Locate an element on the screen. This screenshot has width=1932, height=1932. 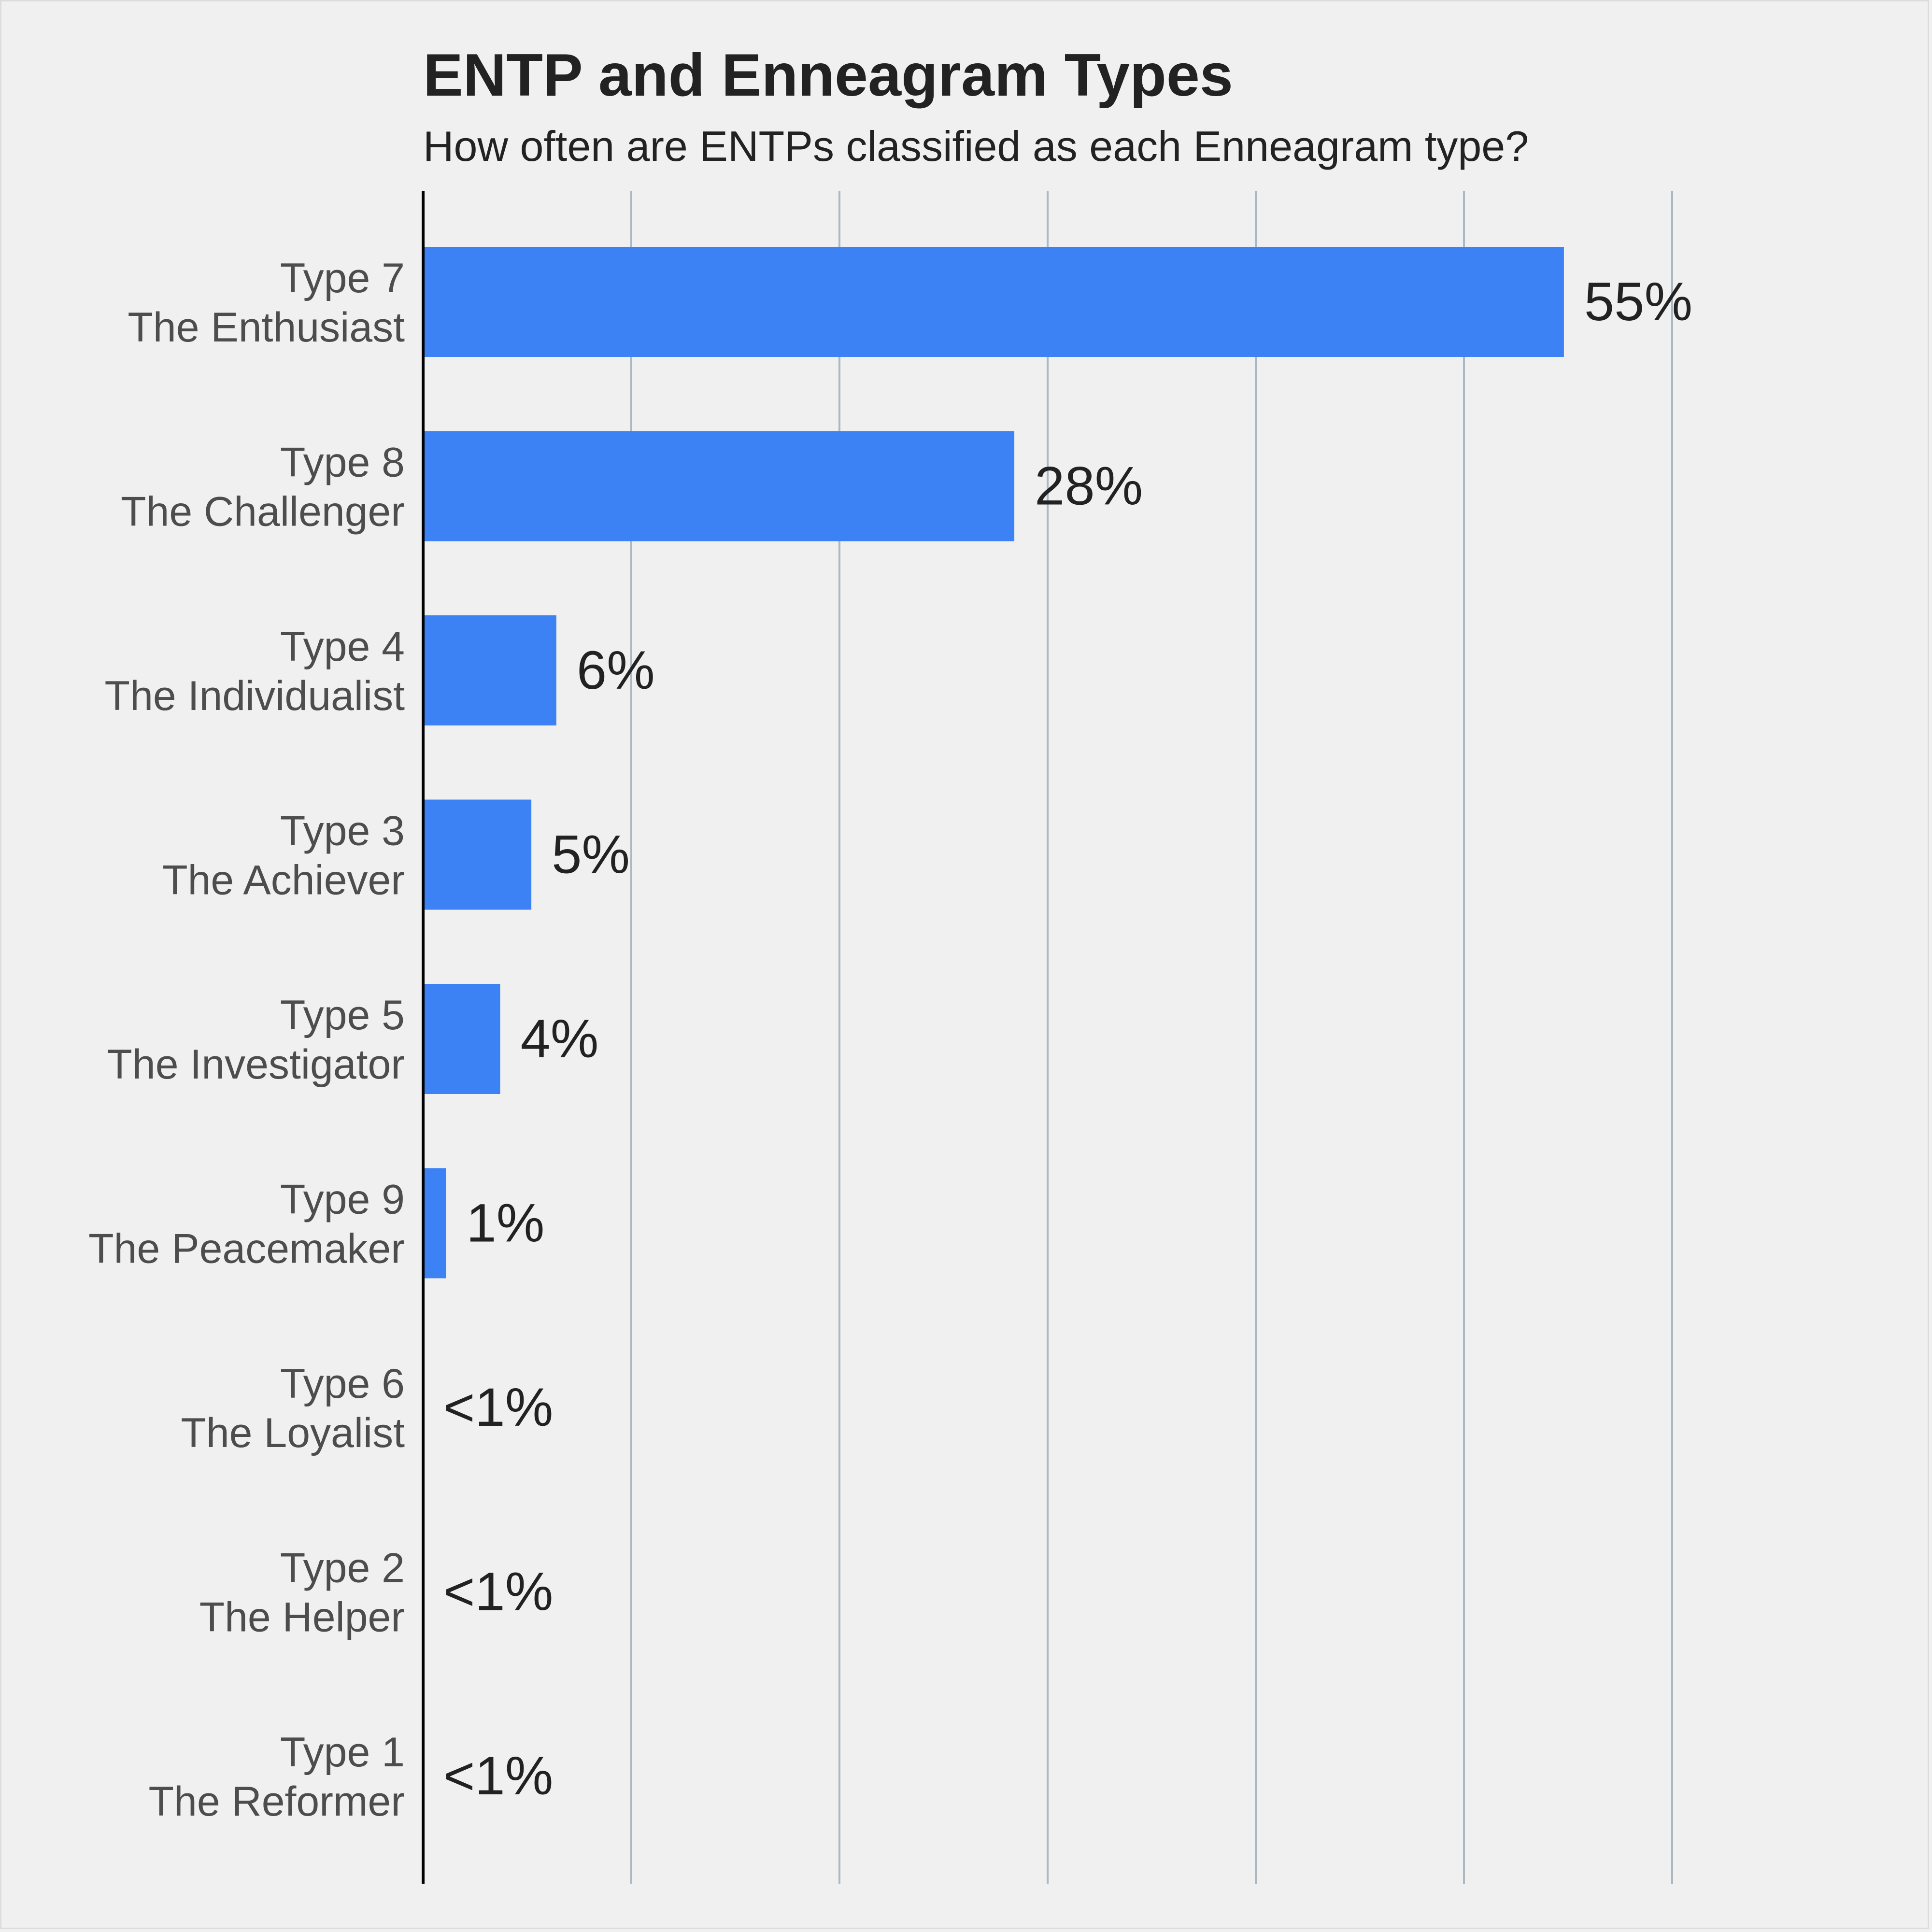
category-name-label: The Individualist is located at coordinates (255, 696).